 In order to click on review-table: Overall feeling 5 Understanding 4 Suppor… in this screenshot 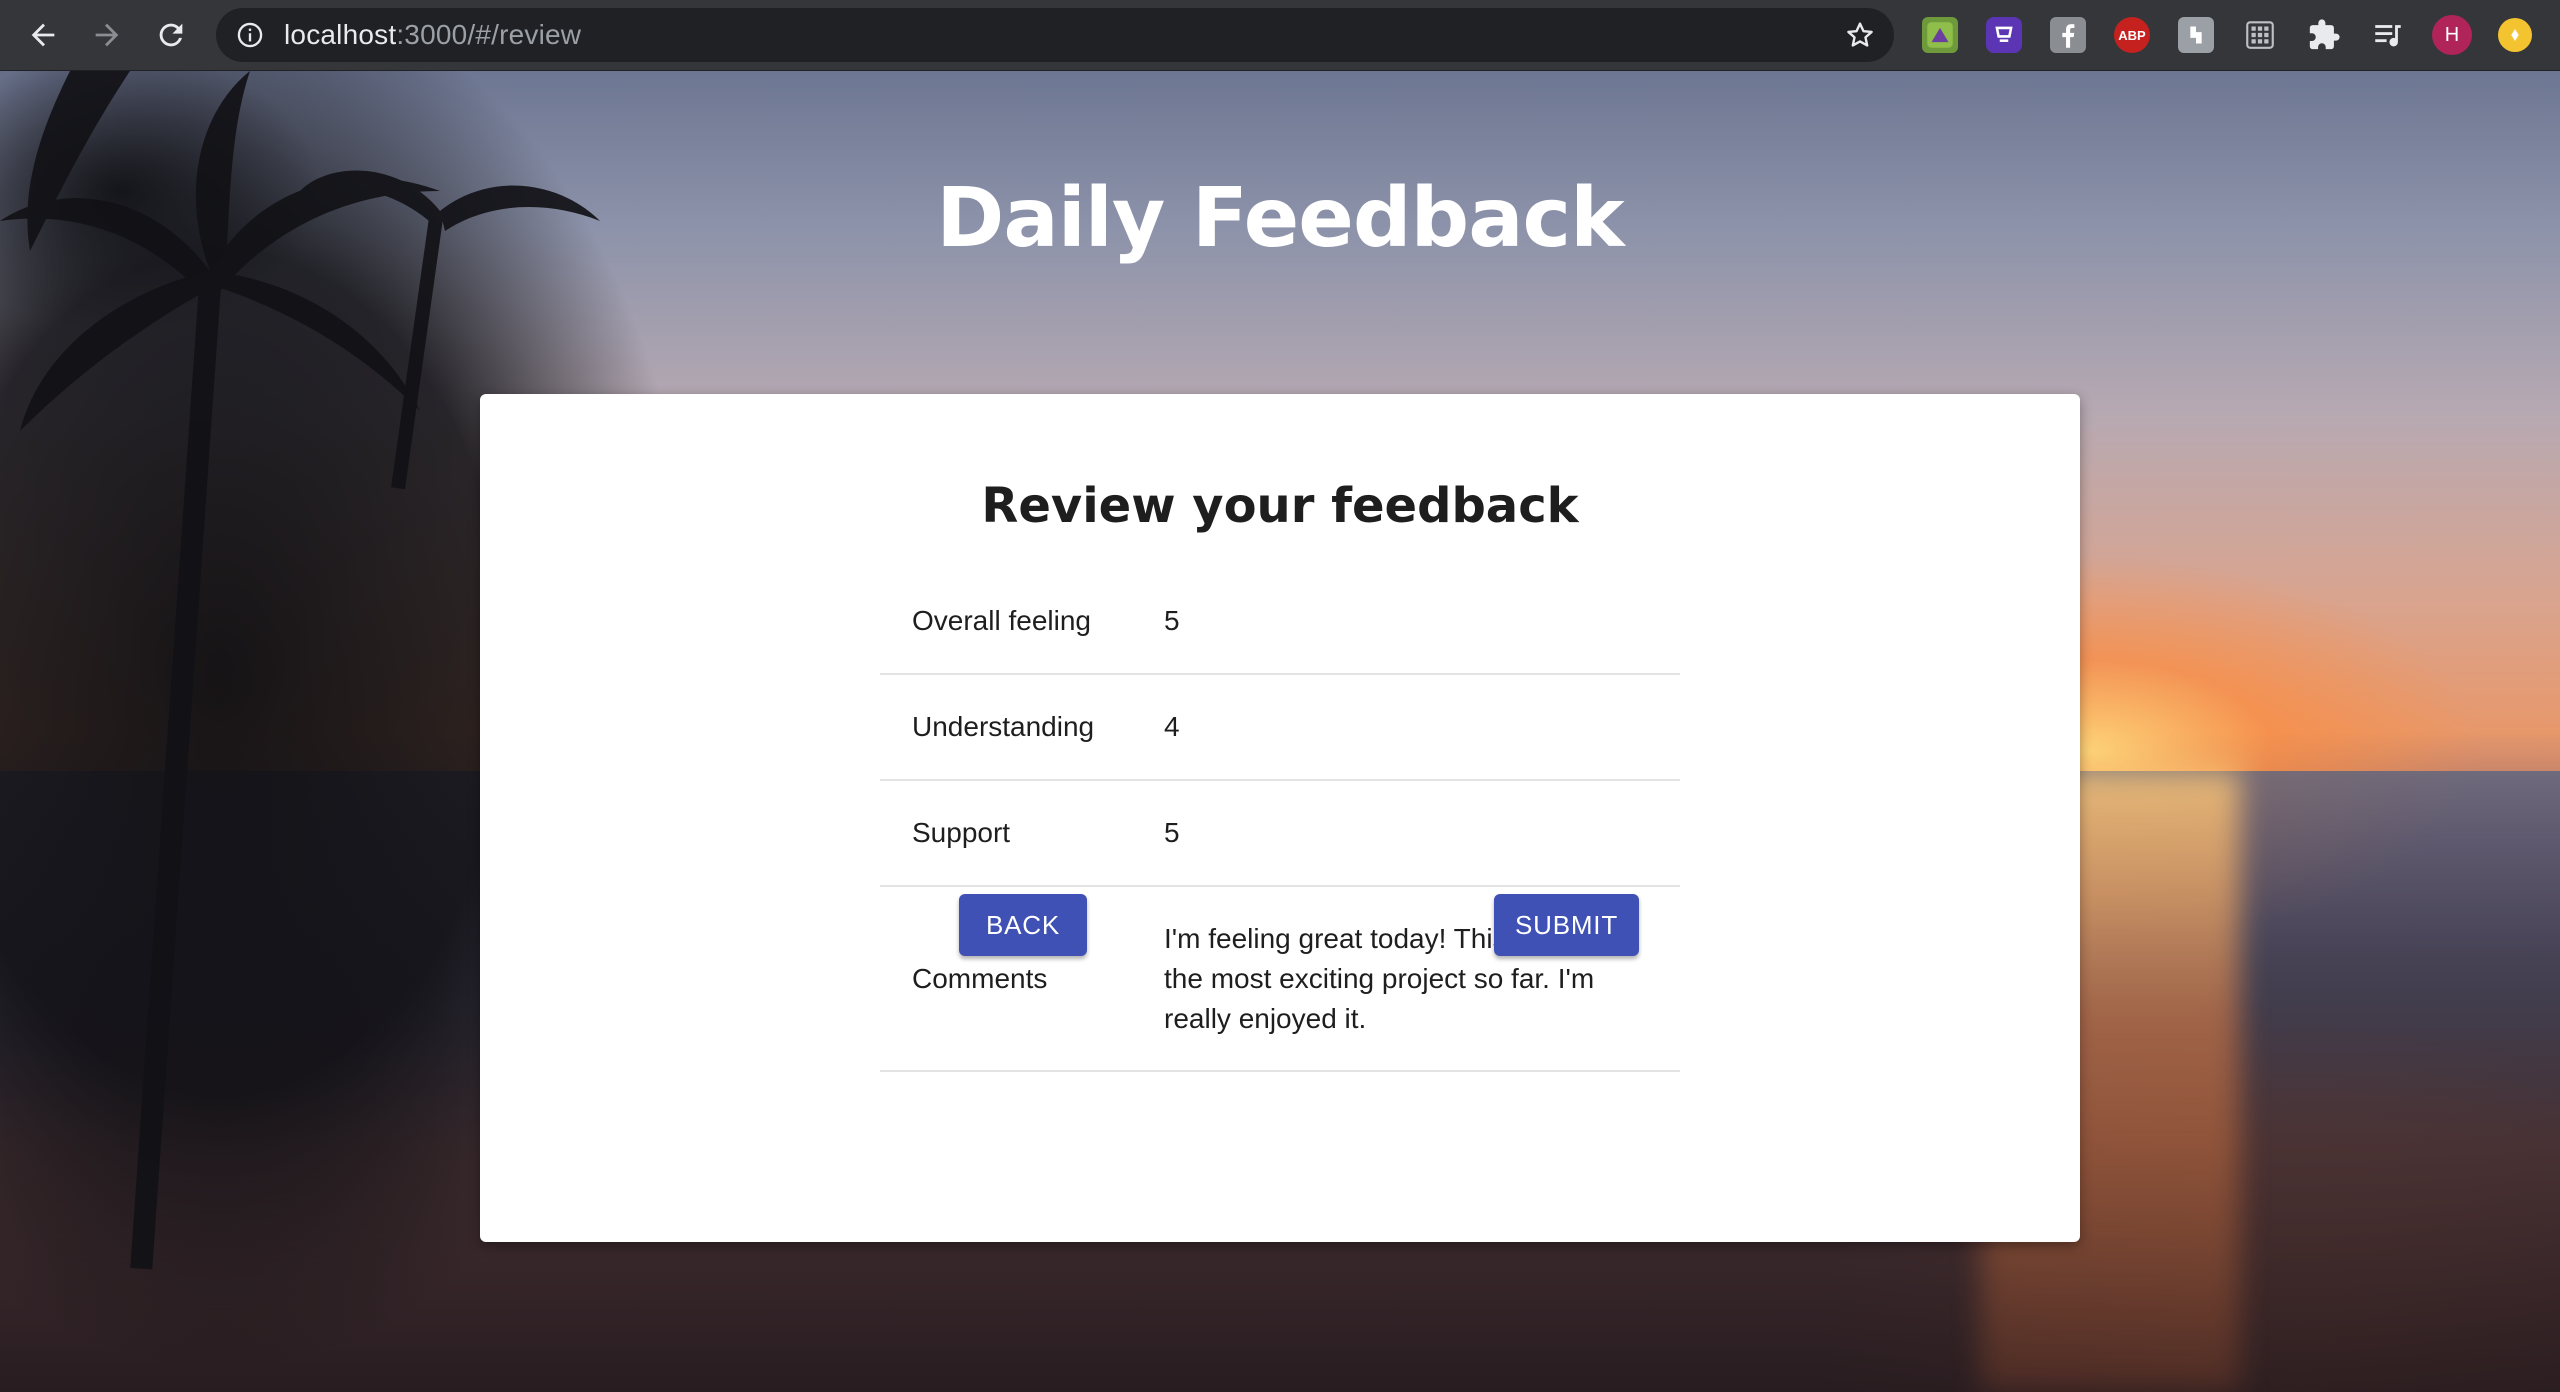, I will do `click(1280, 820)`.